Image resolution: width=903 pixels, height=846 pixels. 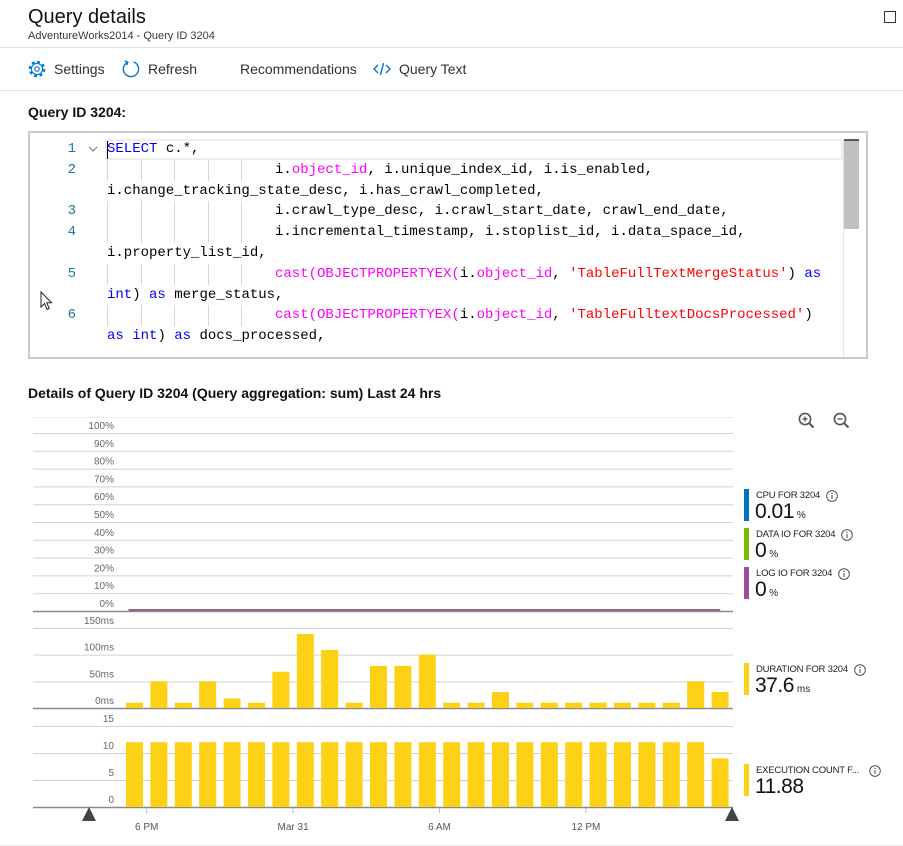 What do you see at coordinates (819, 680) in the screenshot?
I see `legend-card-duration: DURATION FOR 3204 37.6 ms` at bounding box center [819, 680].